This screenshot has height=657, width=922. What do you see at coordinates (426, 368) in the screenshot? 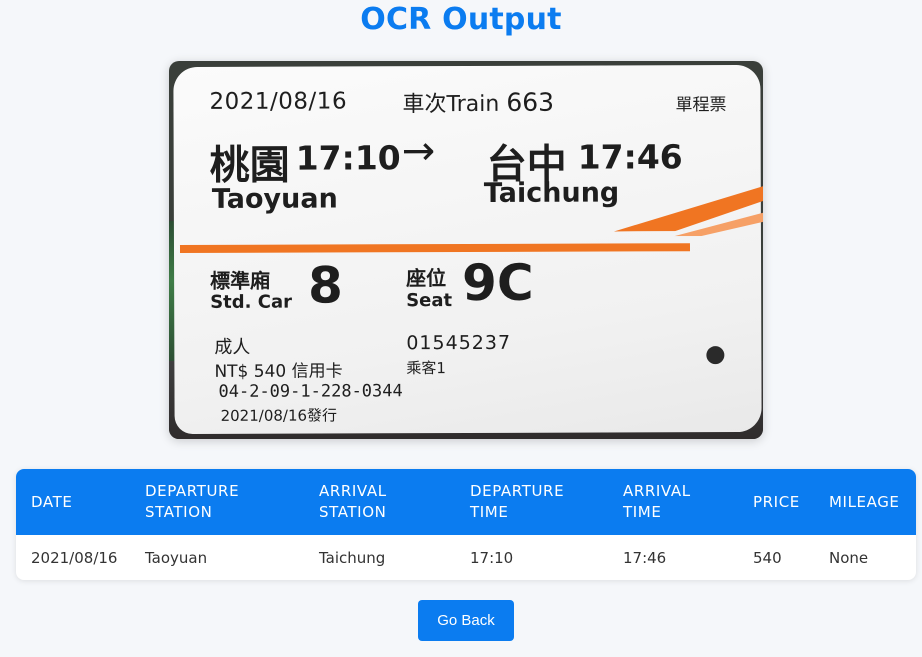
I see `ticket-passenger-count: 乘客1` at bounding box center [426, 368].